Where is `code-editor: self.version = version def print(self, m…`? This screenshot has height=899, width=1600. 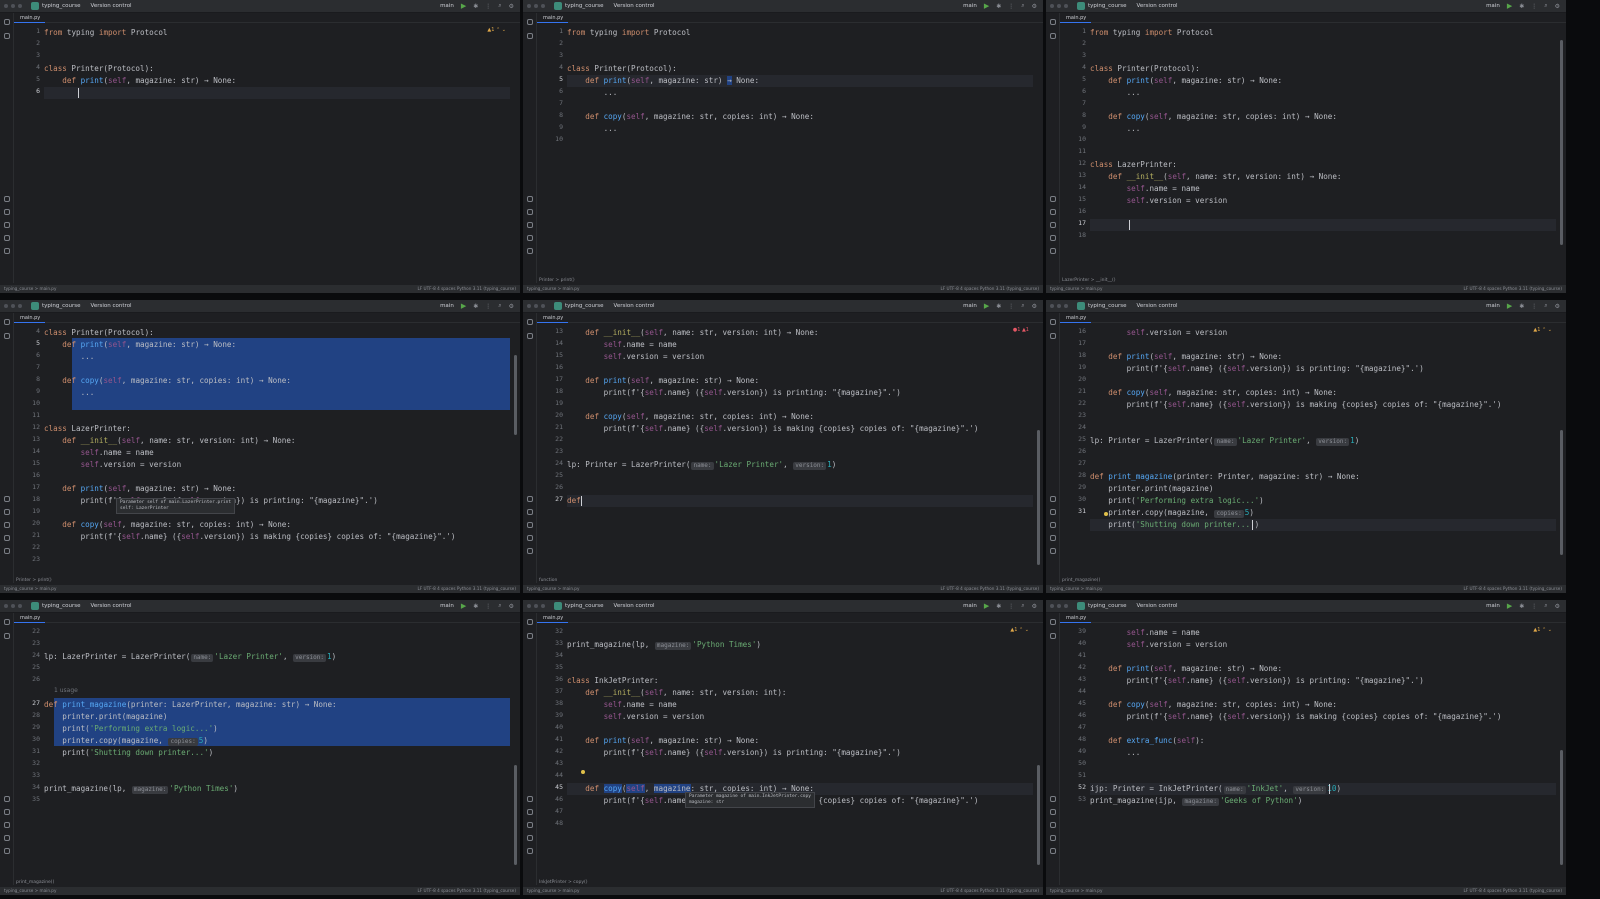
code-editor: self.version = version def print(self, m… is located at coordinates (1323, 450).